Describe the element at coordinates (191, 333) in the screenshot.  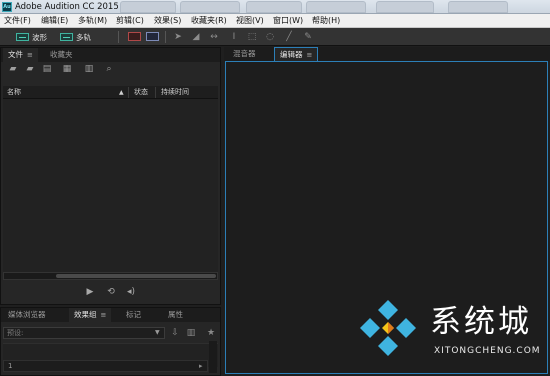
I see `delete-preset-icon: ▥` at that location.